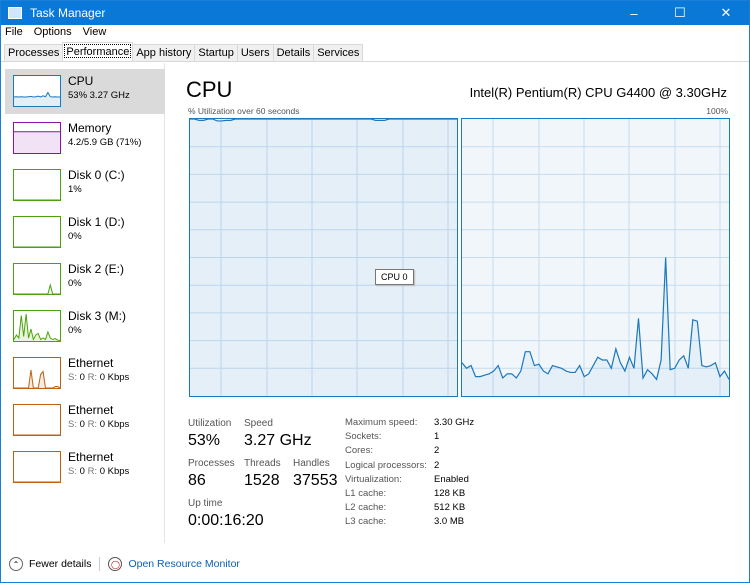 The height and width of the screenshot is (583, 750). Describe the element at coordinates (726, 13) in the screenshot. I see `close-button: ✕` at that location.